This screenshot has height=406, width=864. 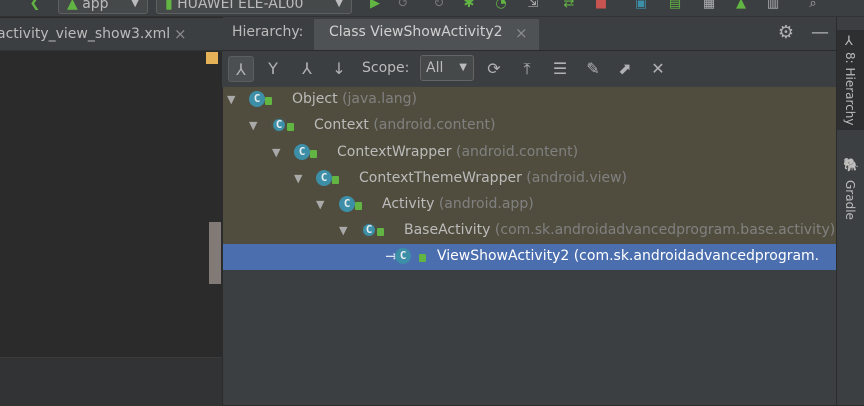 I want to click on gradle-icon: 🐘, so click(x=851, y=165).